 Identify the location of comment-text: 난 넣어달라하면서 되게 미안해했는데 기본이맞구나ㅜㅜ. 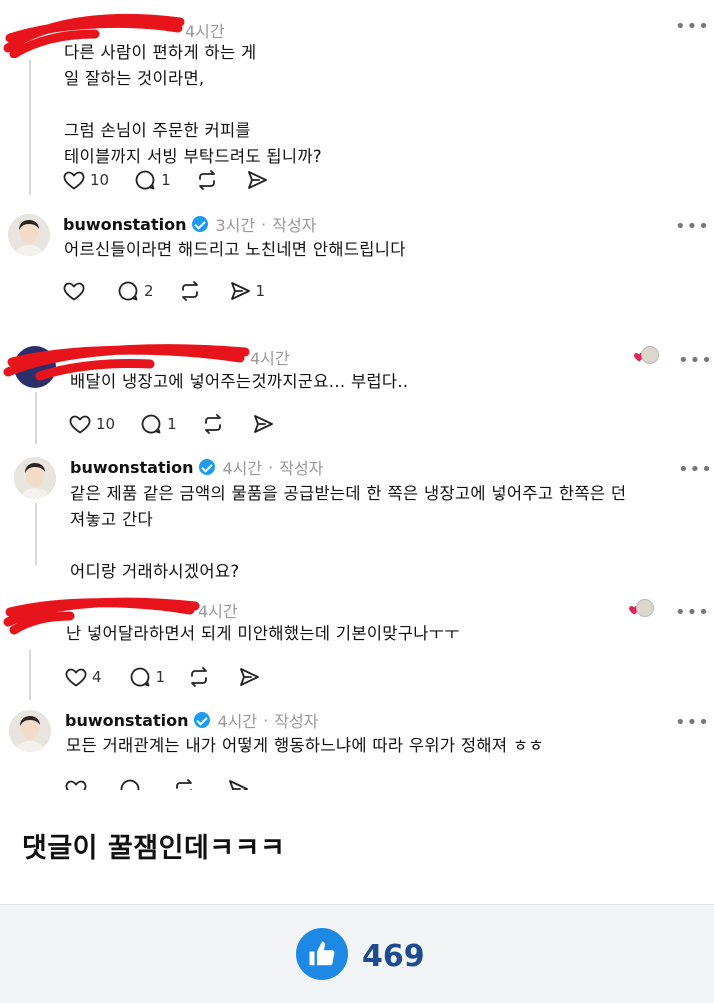
(263, 633).